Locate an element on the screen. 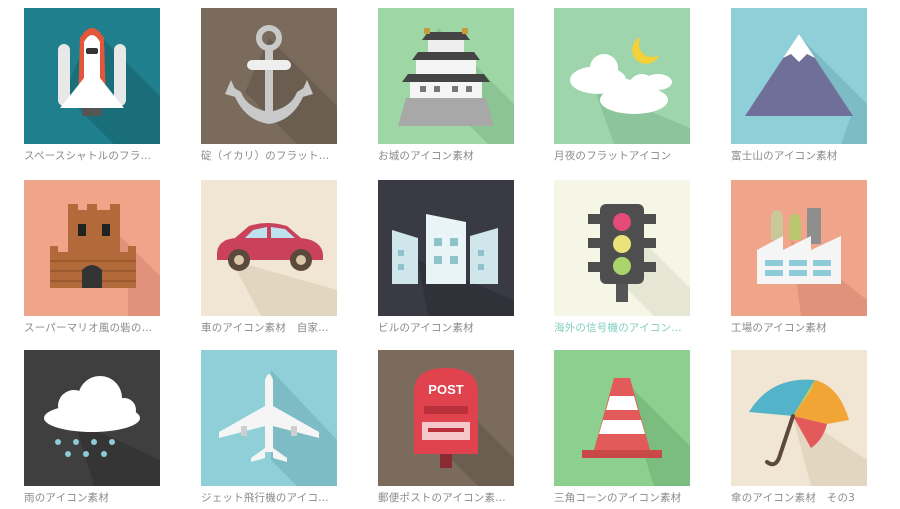 The image size is (900, 509). gallery-item: 雨のアイコン素材 is located at coordinates (92, 427).